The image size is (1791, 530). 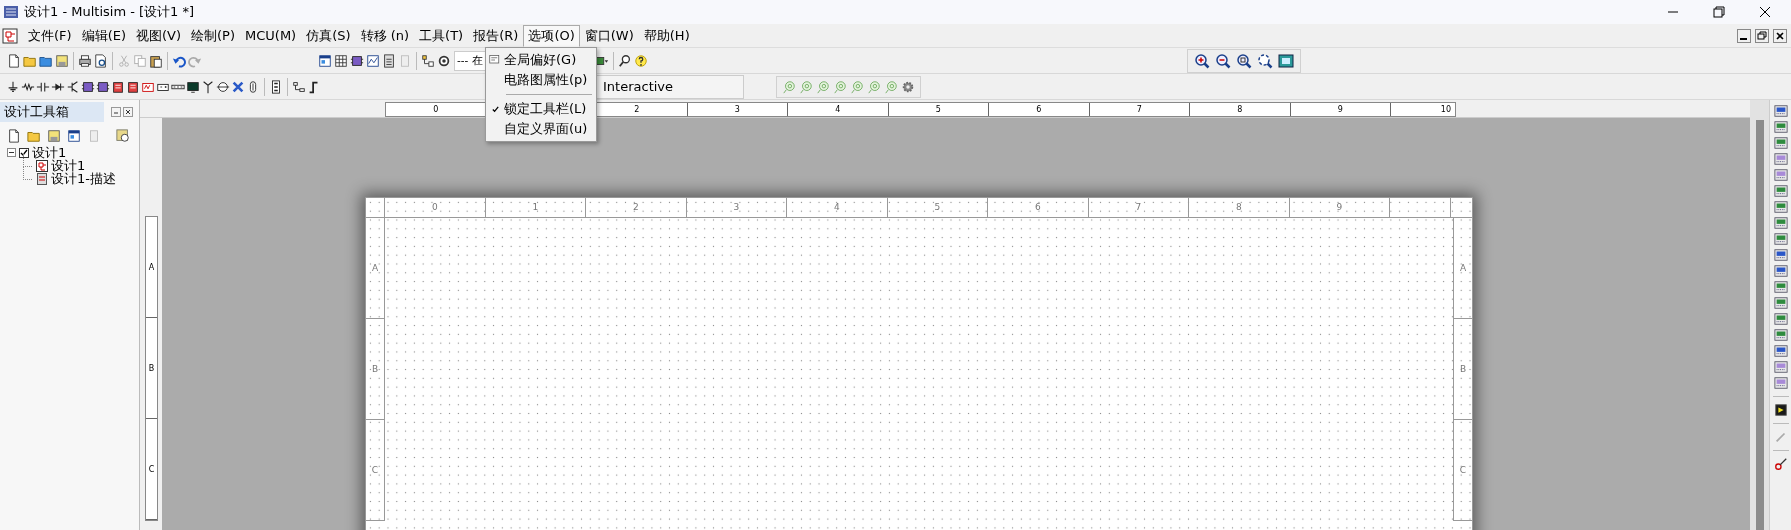 I want to click on print-preview-icon, so click(x=101, y=60).